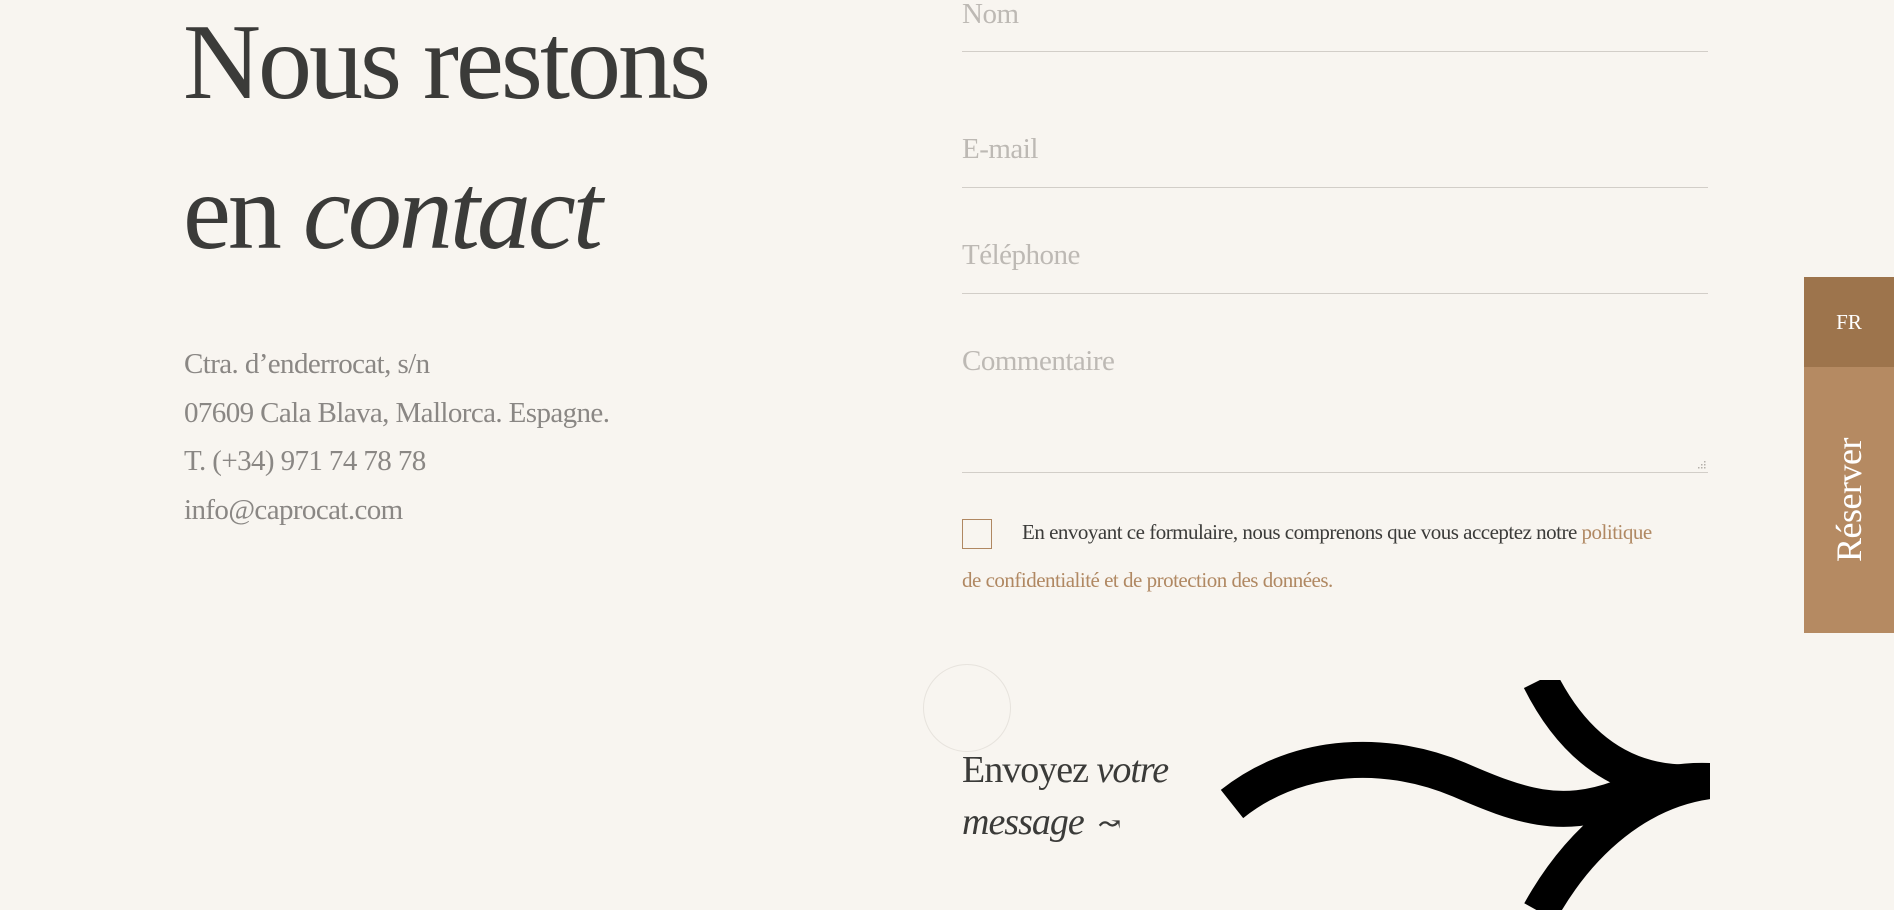 Image resolution: width=1894 pixels, height=910 pixels. Describe the element at coordinates (1132, 770) in the screenshot. I see `submit-line-1-italic: votre` at that location.